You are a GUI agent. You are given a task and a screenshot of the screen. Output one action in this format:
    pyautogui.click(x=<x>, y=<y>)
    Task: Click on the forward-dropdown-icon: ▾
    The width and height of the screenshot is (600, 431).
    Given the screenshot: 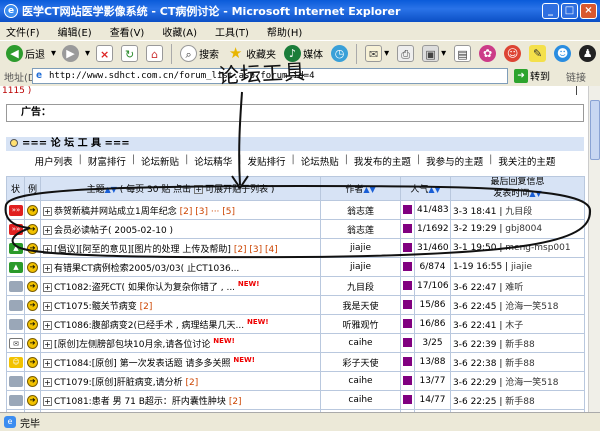 What is the action you would take?
    pyautogui.click(x=87, y=53)
    